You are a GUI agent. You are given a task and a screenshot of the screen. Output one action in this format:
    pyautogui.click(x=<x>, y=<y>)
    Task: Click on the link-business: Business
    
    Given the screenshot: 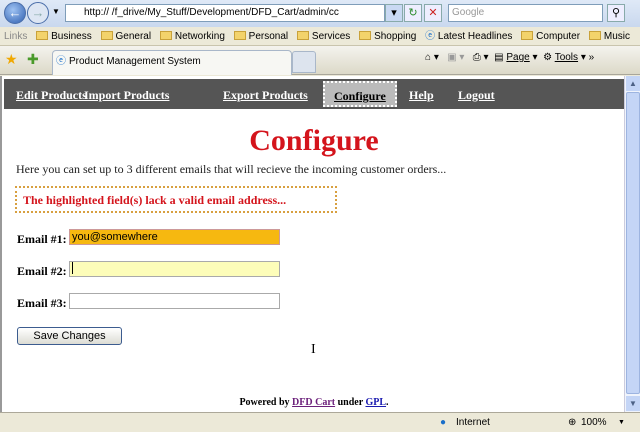 What is the action you would take?
    pyautogui.click(x=64, y=36)
    